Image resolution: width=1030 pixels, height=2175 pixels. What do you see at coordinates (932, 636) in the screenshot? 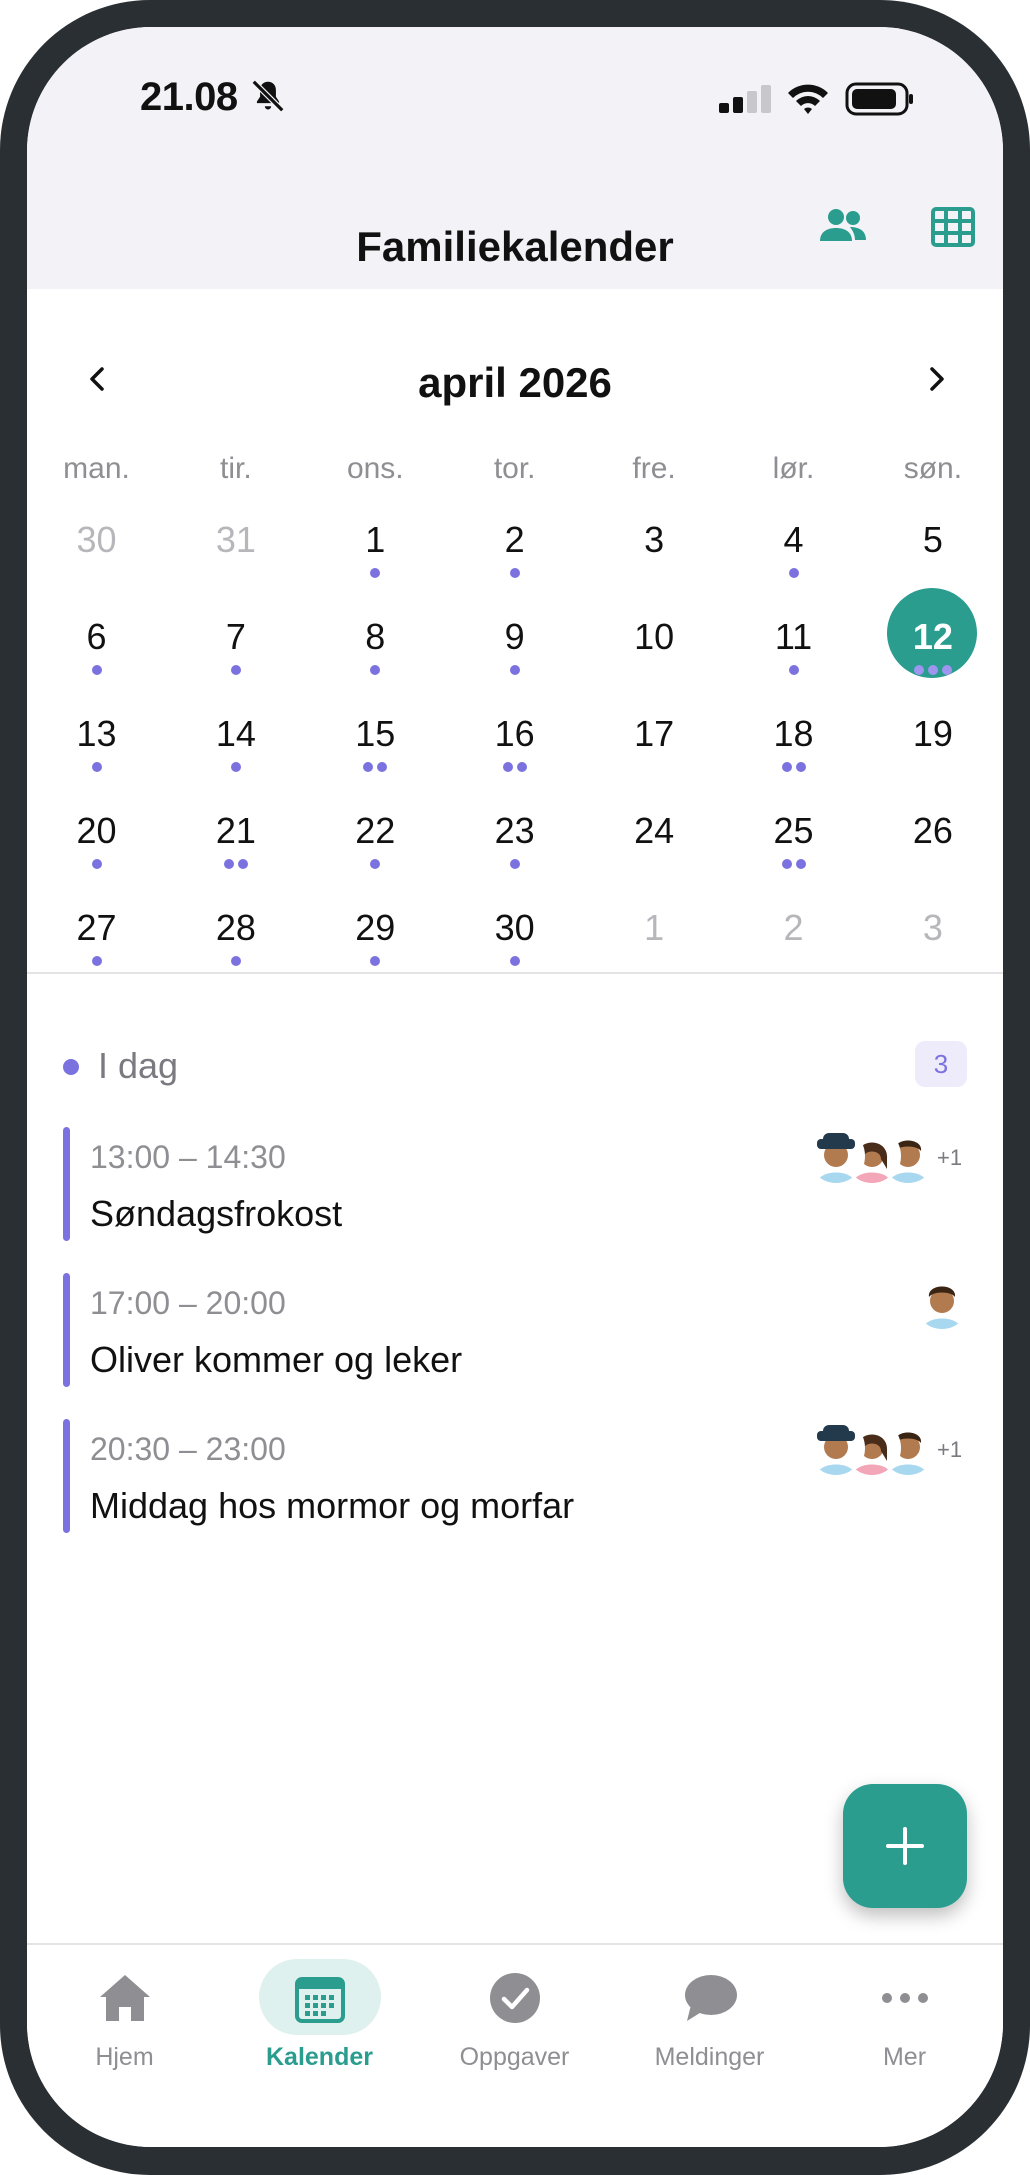
I see `day-number: 12` at bounding box center [932, 636].